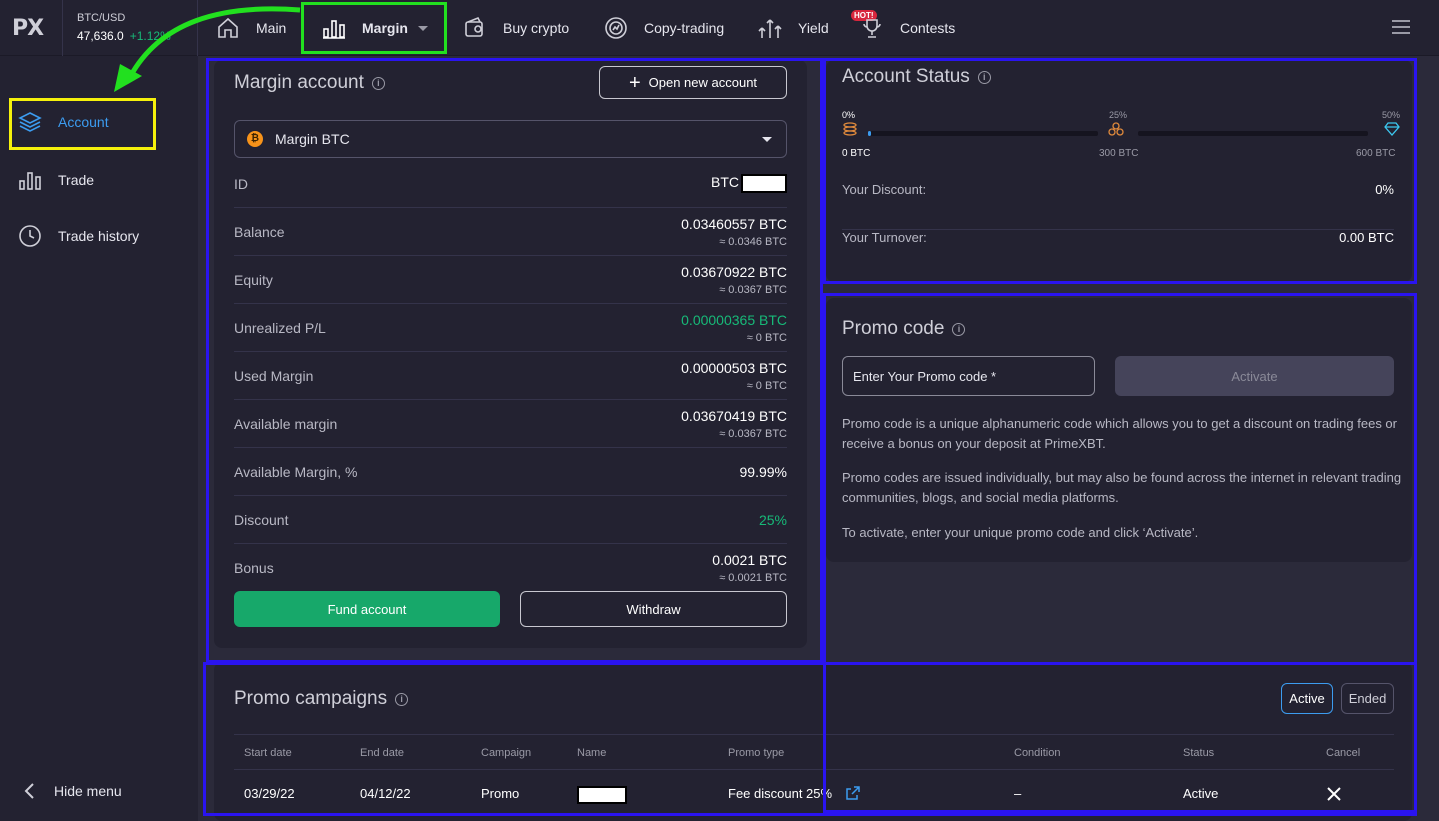 The width and height of the screenshot is (1439, 821). I want to click on nav-copy-trading: Copy-trading, so click(664, 28).